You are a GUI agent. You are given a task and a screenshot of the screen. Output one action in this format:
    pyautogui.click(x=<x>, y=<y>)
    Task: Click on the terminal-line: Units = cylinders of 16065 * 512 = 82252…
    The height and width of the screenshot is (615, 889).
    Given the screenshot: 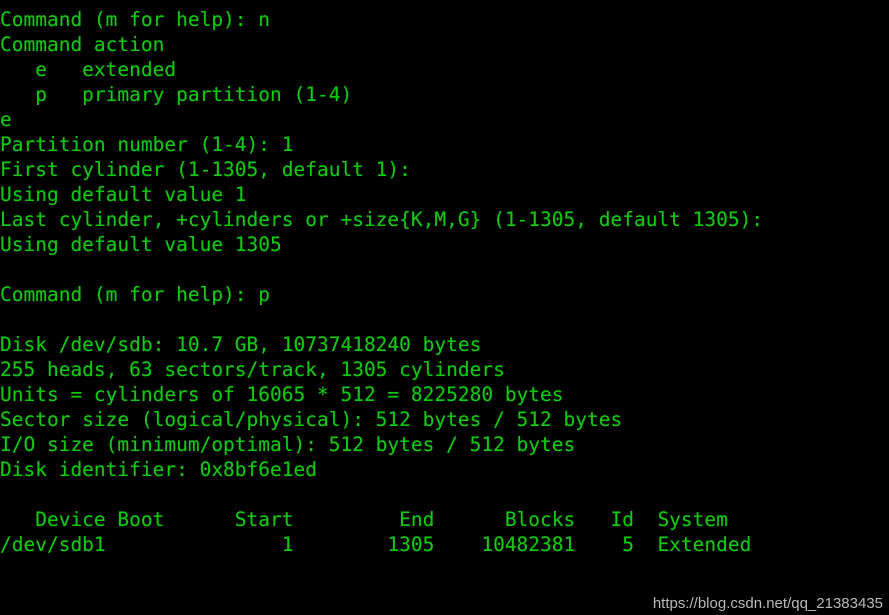 What is the action you would take?
    pyautogui.click(x=282, y=394)
    